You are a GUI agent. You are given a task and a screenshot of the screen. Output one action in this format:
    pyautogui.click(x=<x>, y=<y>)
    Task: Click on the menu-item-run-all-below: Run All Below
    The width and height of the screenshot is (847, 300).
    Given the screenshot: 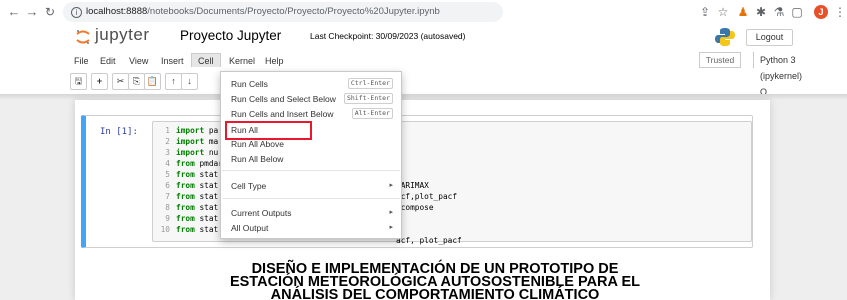 What is the action you would take?
    pyautogui.click(x=311, y=159)
    